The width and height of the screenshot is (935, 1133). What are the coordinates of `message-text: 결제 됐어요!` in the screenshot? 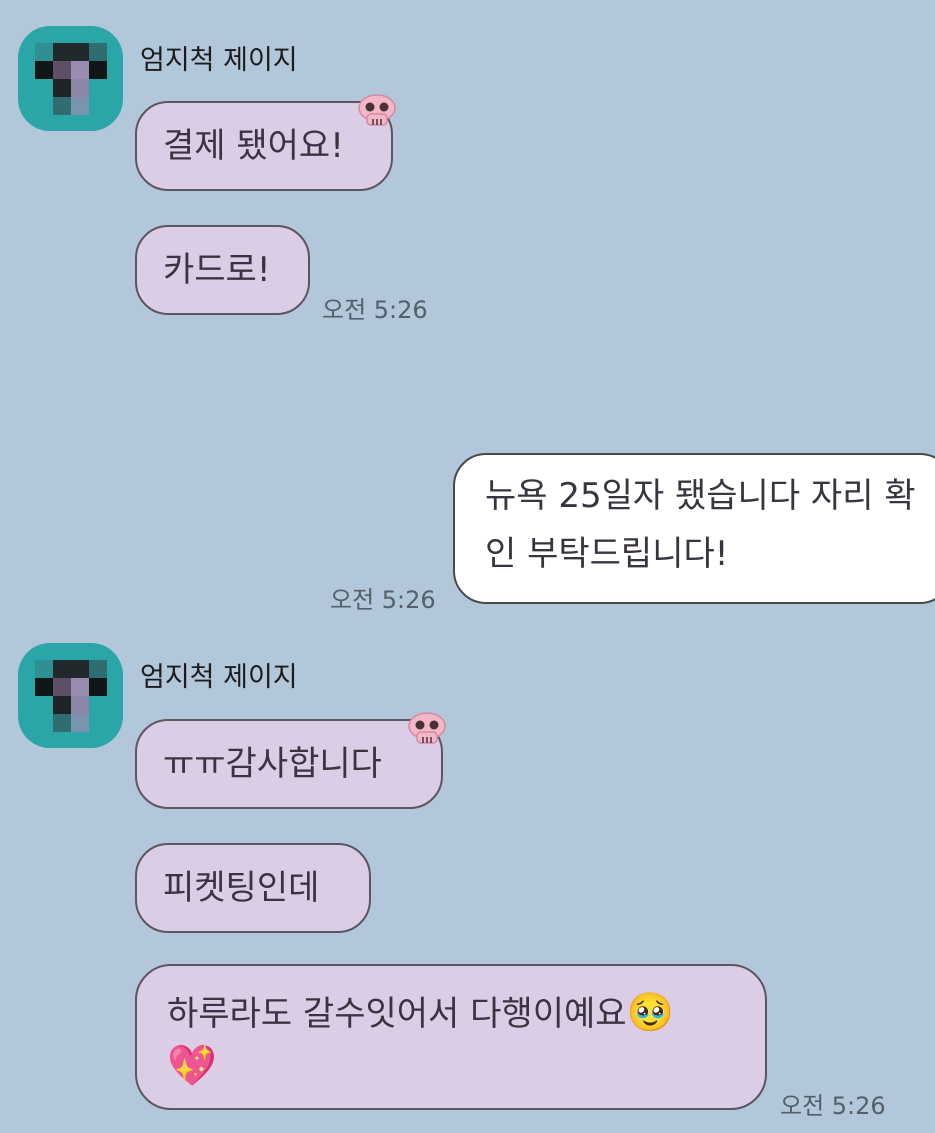 It's located at (253, 146).